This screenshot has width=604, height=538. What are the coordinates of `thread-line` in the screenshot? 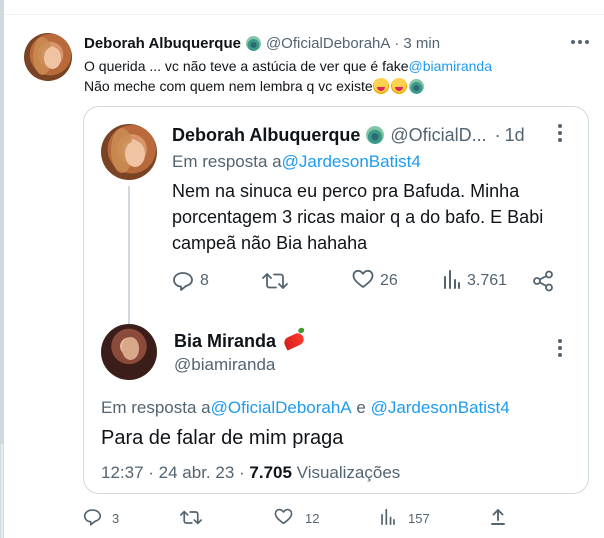 It's located at (129, 255).